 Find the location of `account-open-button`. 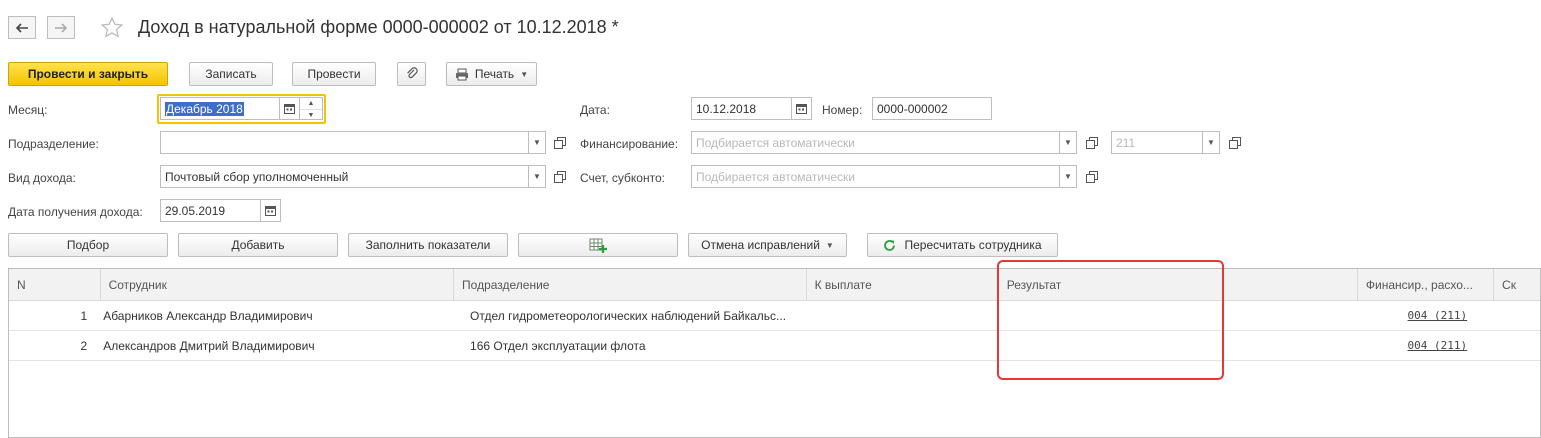

account-open-button is located at coordinates (1091, 176).